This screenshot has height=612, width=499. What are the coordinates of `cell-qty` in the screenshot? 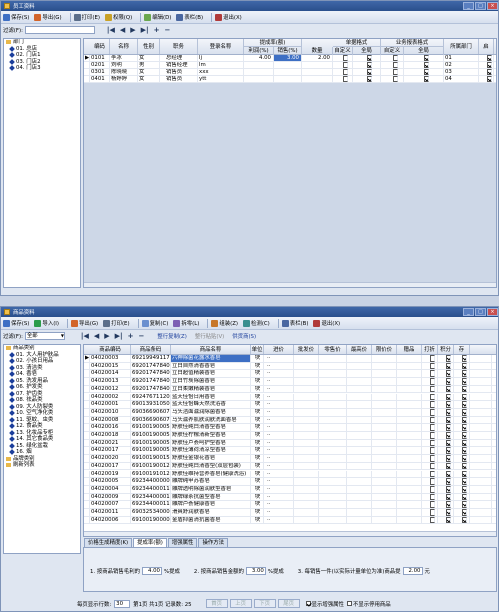 It's located at (317, 72).